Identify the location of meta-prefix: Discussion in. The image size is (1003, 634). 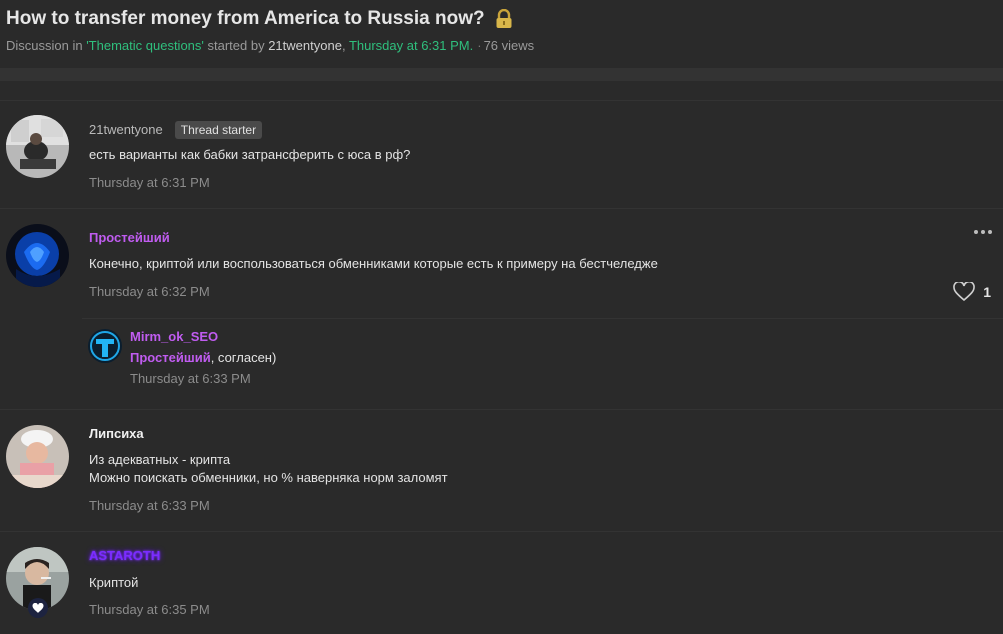
(46, 45).